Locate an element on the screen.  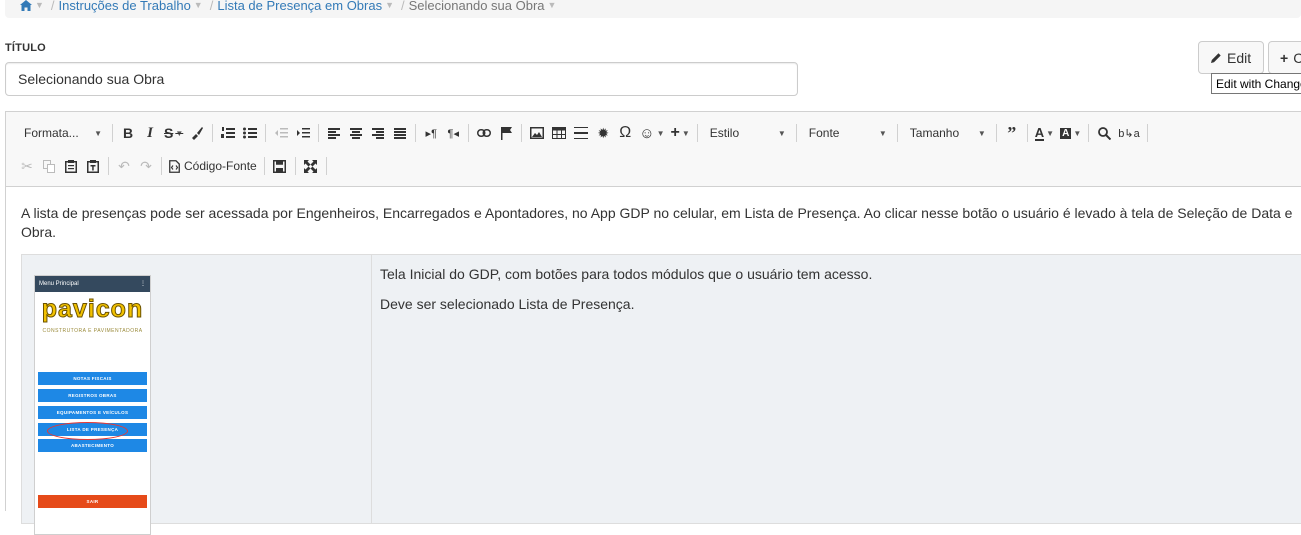
code-icon is located at coordinates (174, 166).